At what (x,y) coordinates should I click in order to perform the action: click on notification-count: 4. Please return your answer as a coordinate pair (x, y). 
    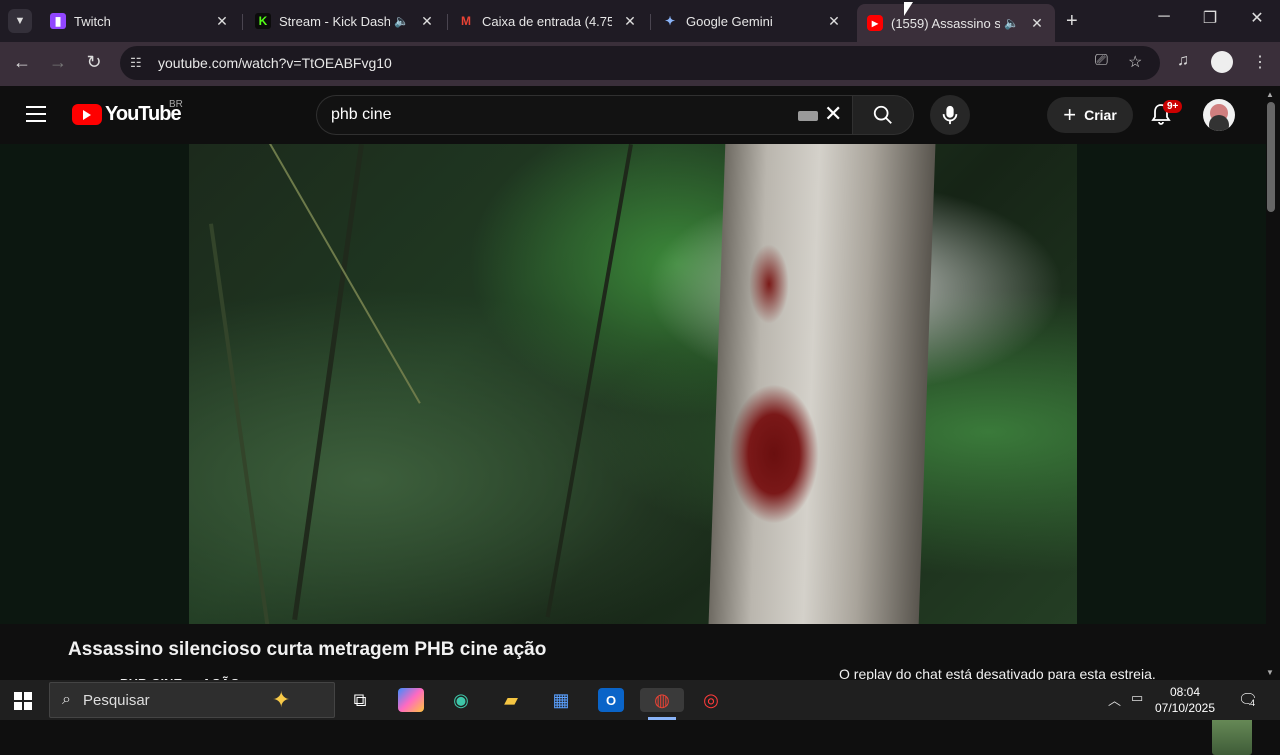
    Looking at the image, I should click on (1253, 703).